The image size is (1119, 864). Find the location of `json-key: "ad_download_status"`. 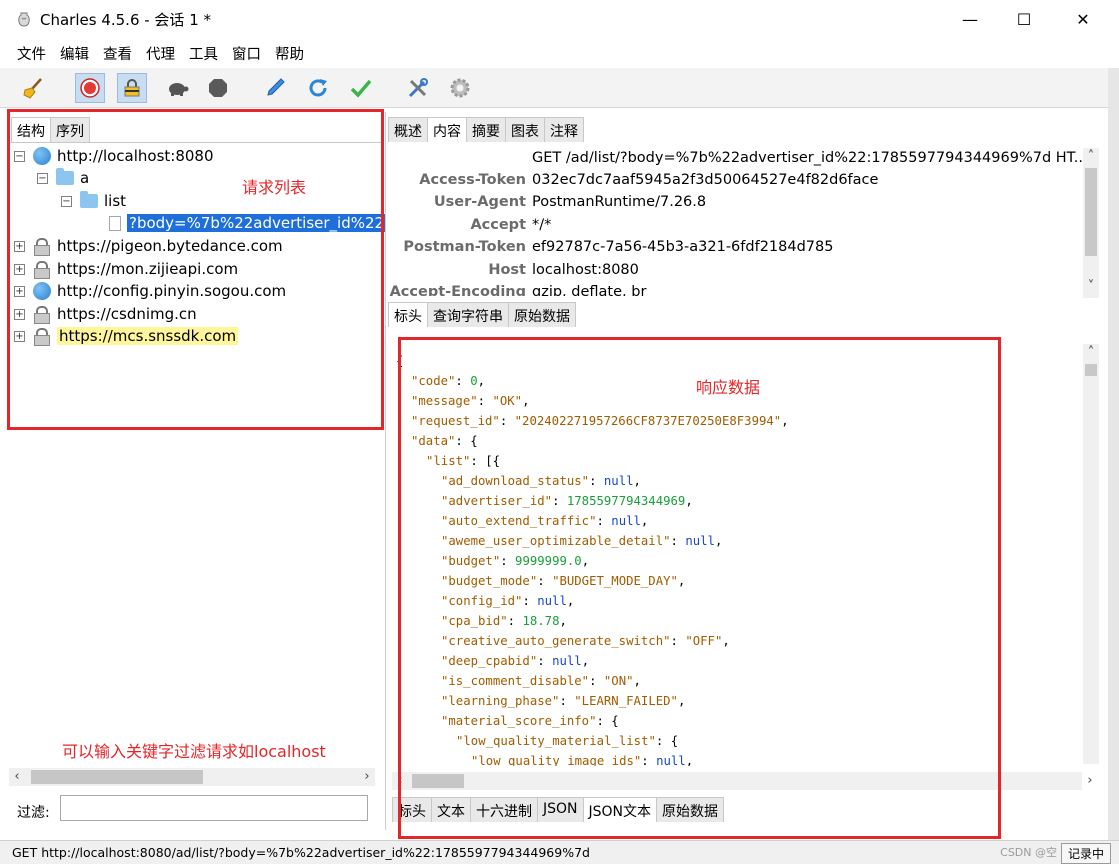

json-key: "ad_download_status" is located at coordinates (515, 481).